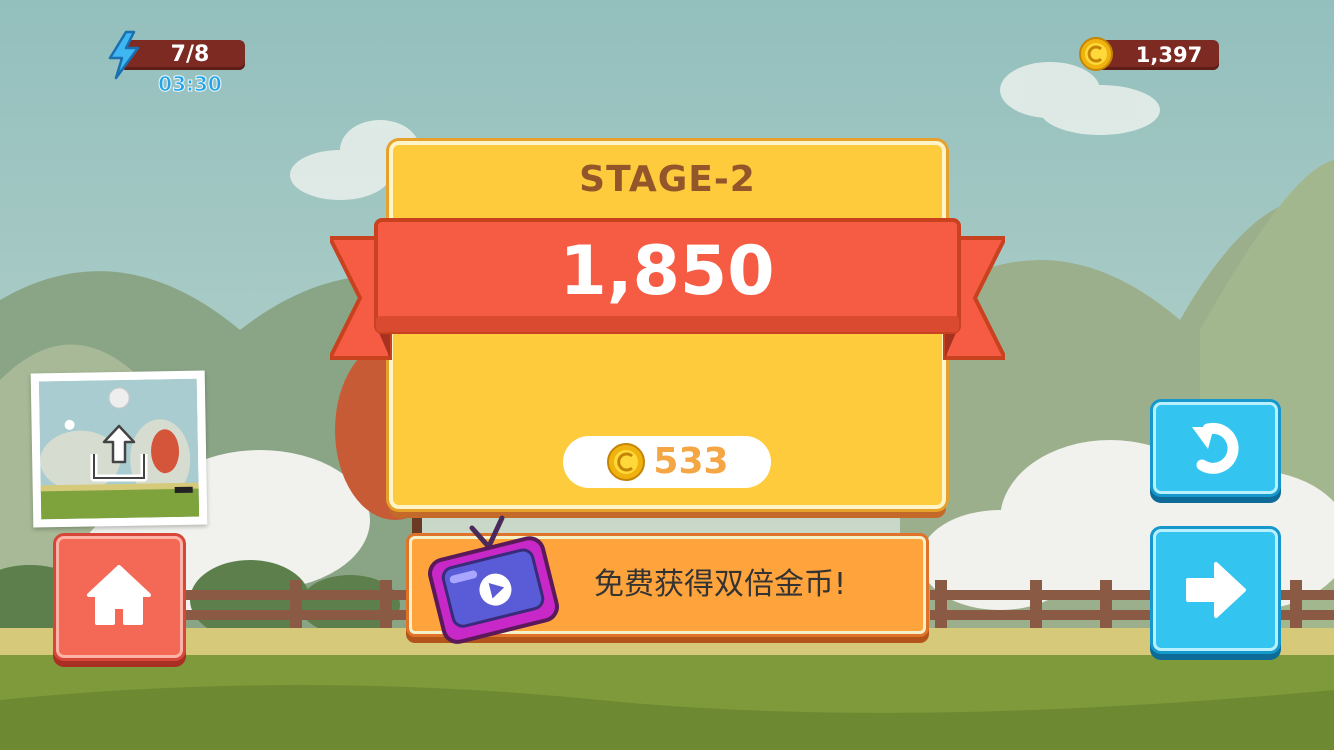 The height and width of the screenshot is (750, 1334). Describe the element at coordinates (190, 84) in the screenshot. I see `energy-timer: 03:30` at that location.